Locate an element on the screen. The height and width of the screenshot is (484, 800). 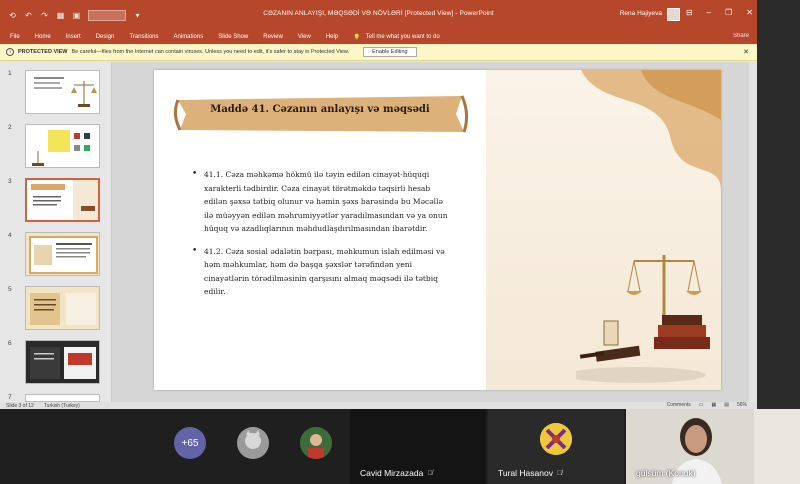
scales-icon is located at coordinates (65, 92).